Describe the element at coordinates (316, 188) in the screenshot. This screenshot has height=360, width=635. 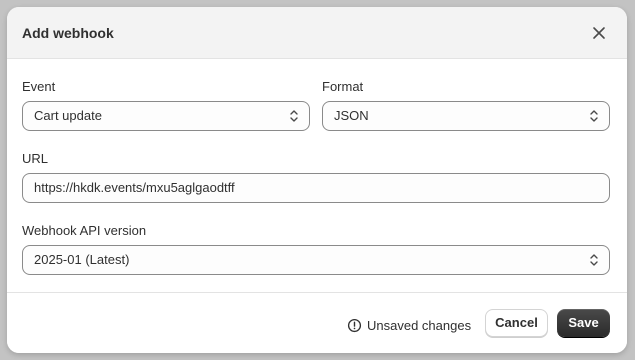
I see `url-input: https://hkdk.events/mxu5aglgaodtff` at that location.